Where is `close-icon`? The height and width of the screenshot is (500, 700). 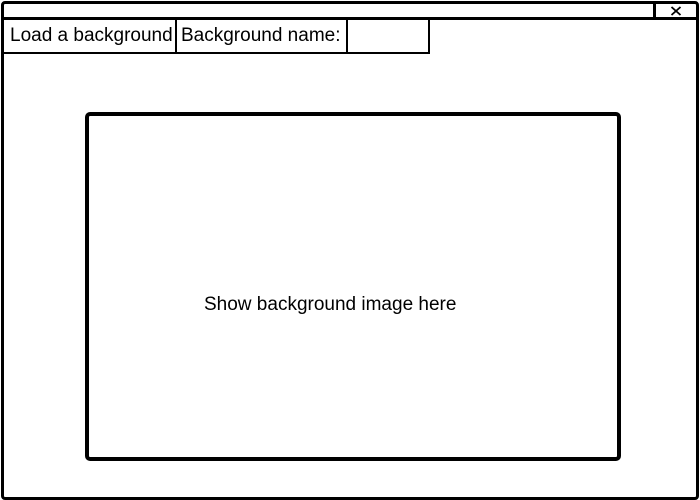 close-icon is located at coordinates (676, 10).